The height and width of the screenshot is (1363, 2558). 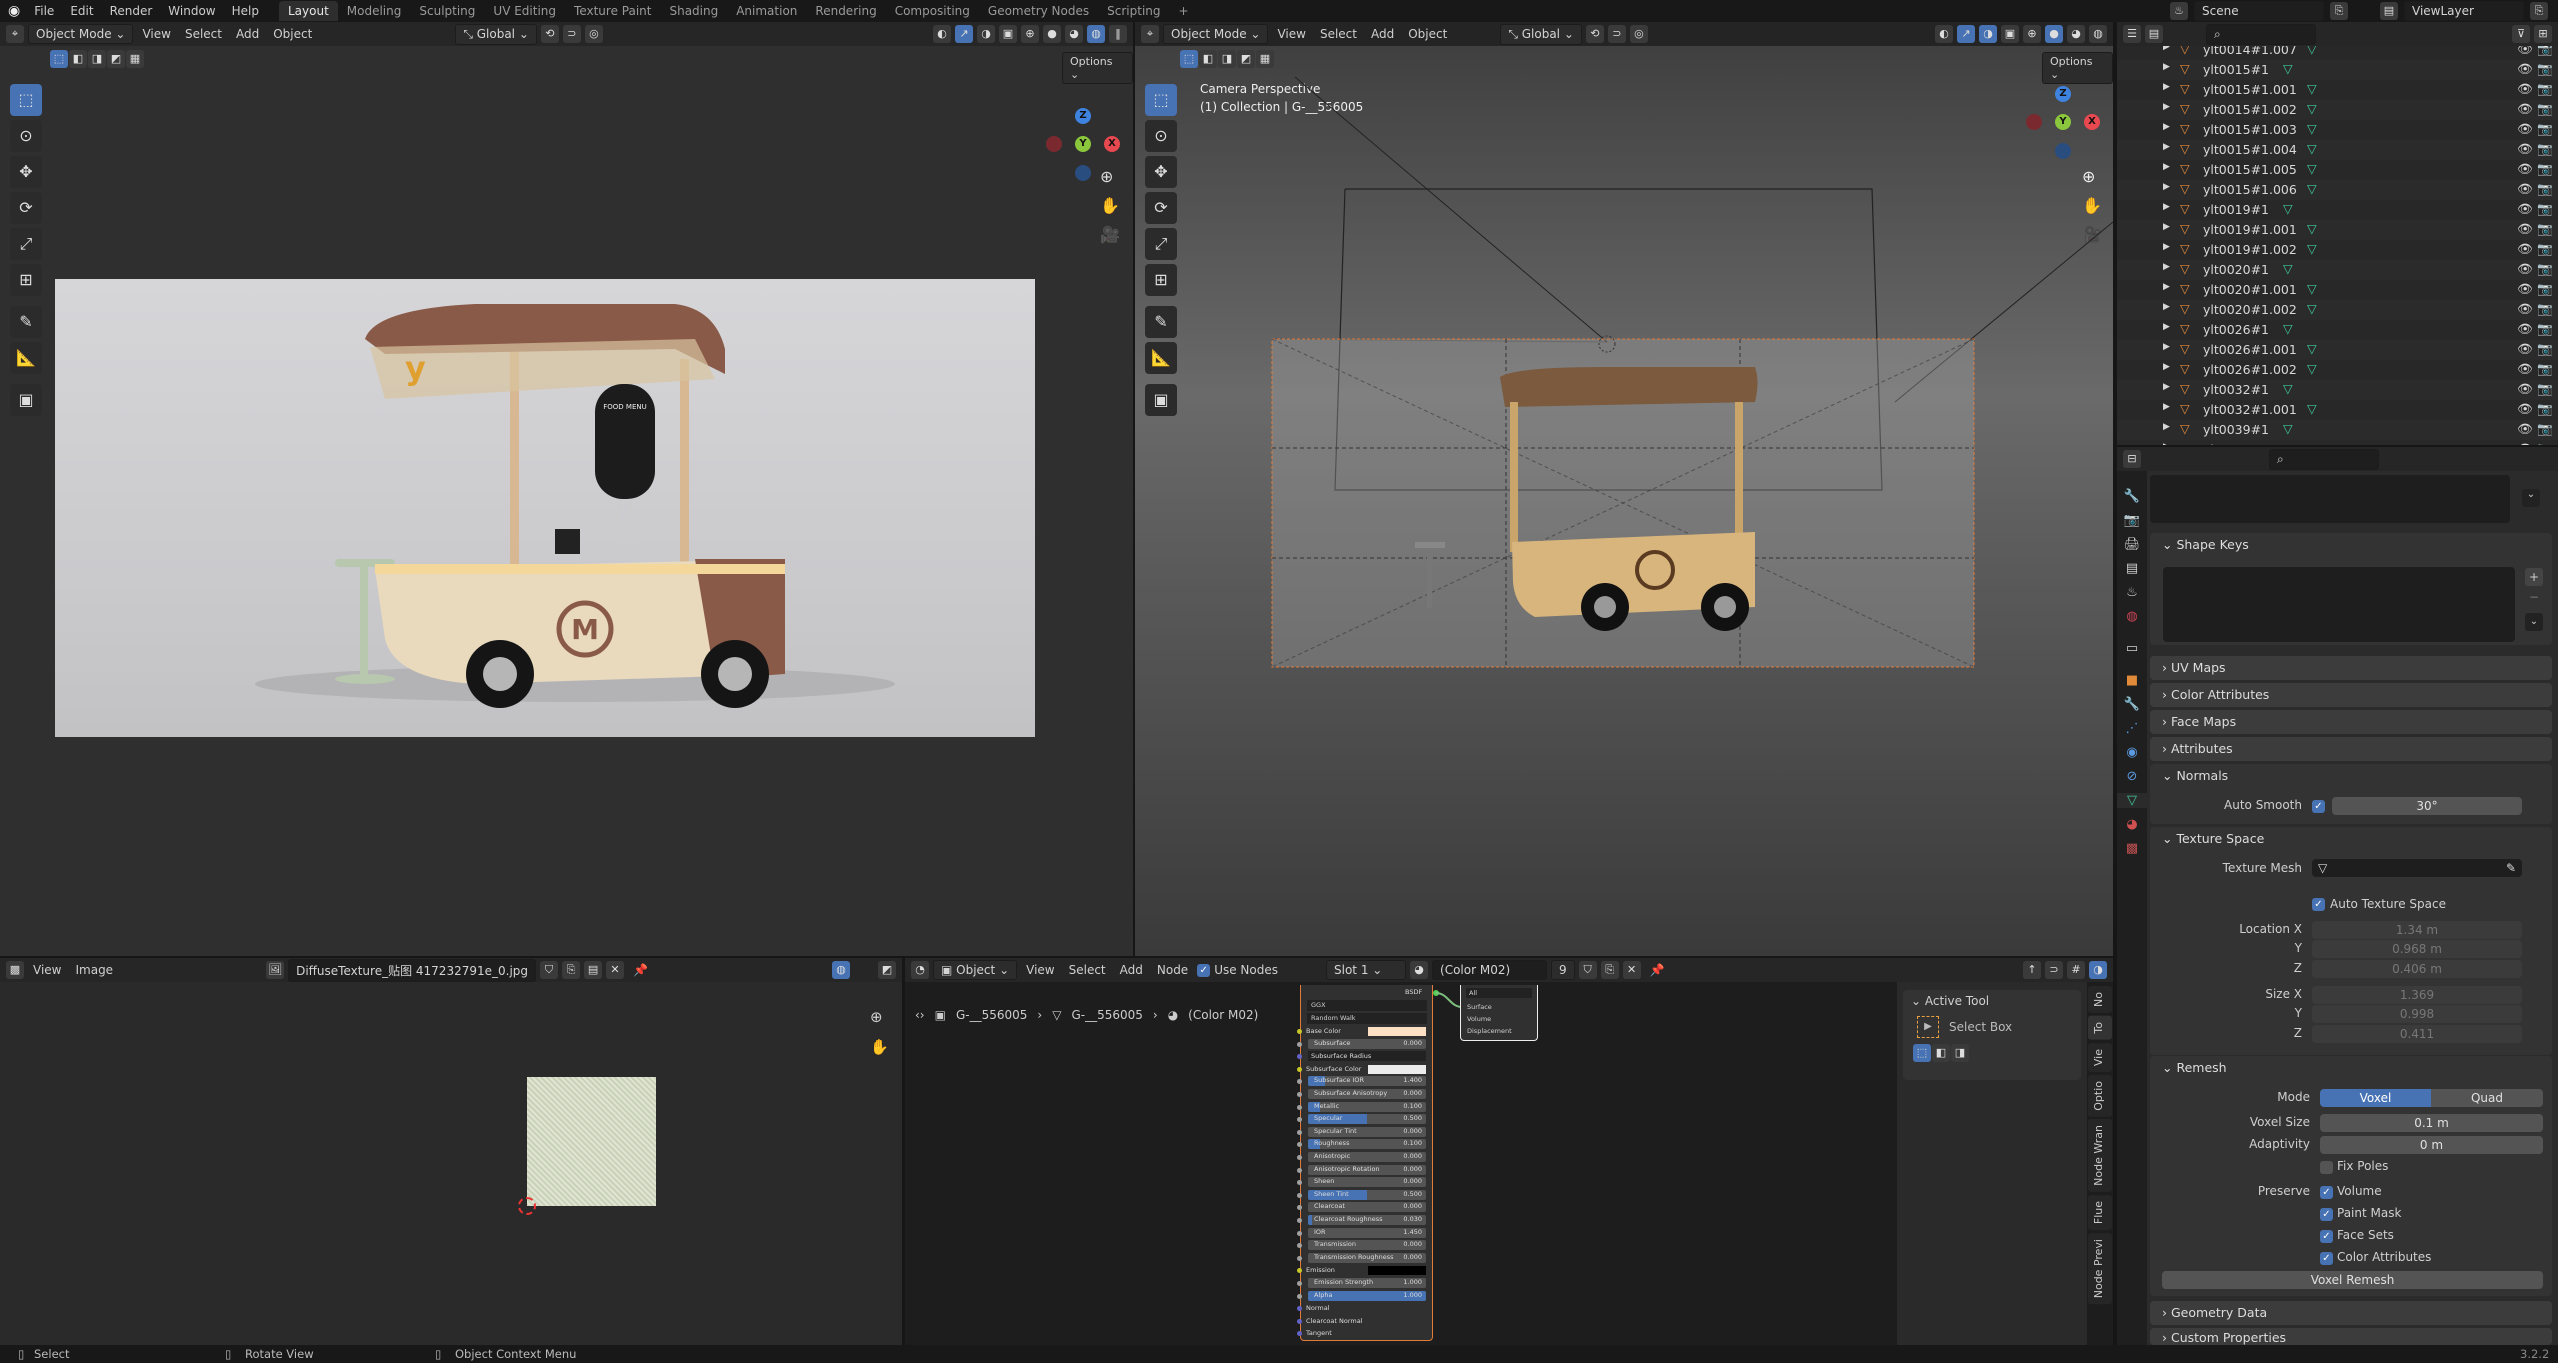 I want to click on output-tab-icon: 🖨, so click(x=2132, y=544).